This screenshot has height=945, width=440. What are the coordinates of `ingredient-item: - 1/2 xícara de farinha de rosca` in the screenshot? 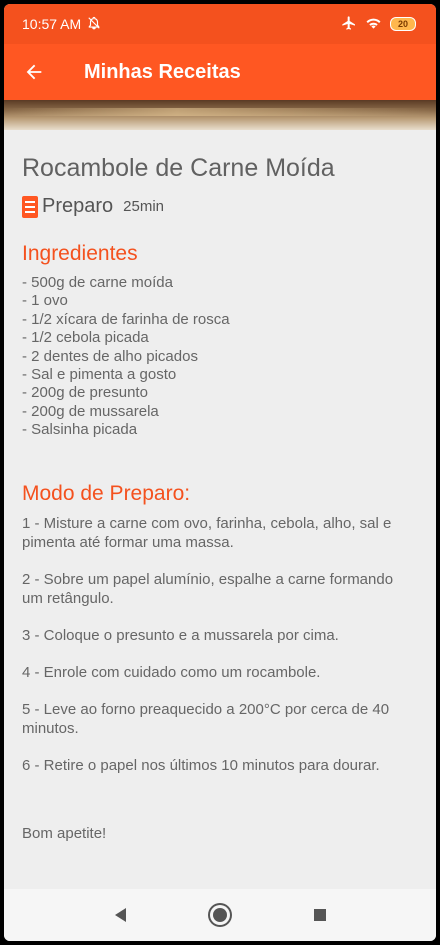 It's located at (126, 319).